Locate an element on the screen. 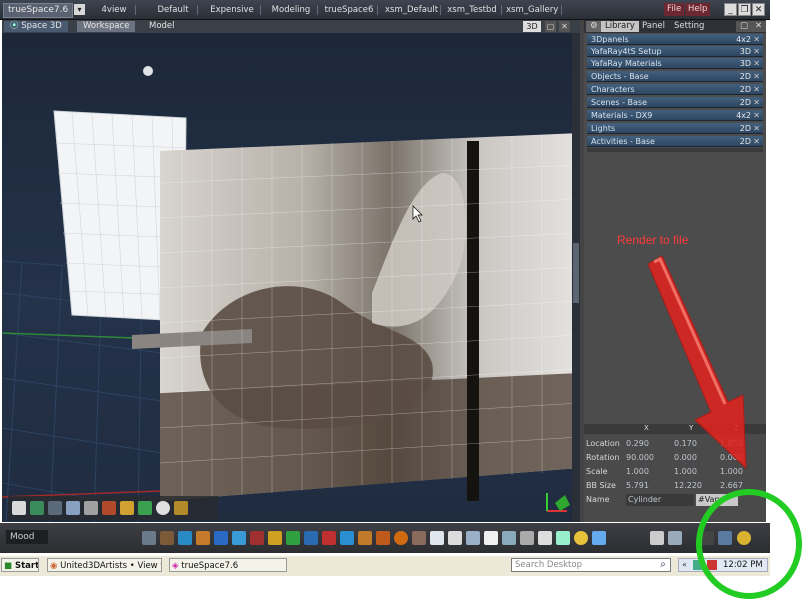 This screenshot has height=603, width=802. library-row-lights: Lights 2D ✕ is located at coordinates (675, 128).